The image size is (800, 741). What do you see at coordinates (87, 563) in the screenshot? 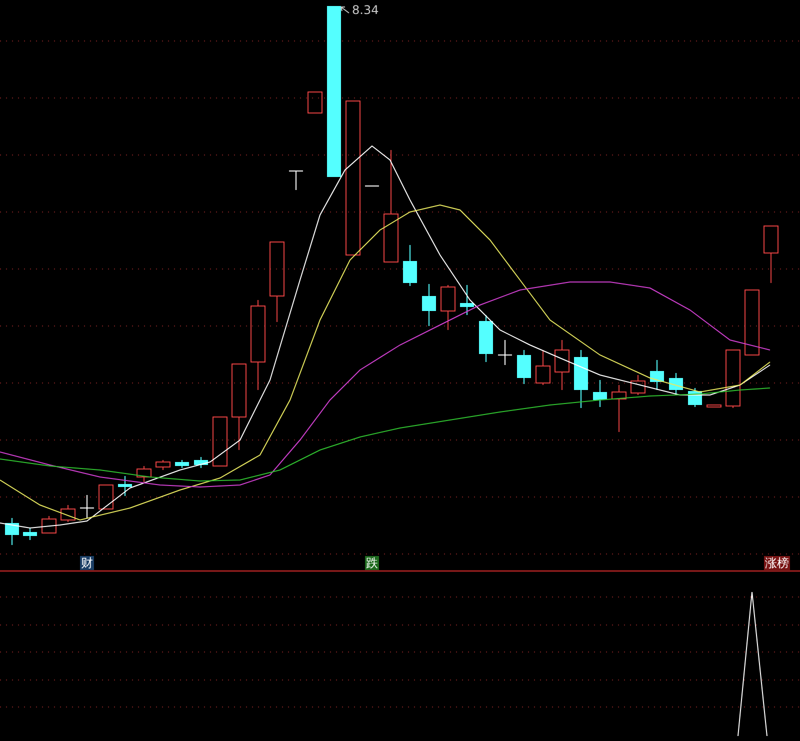
I see `signal-marker: 财` at bounding box center [87, 563].